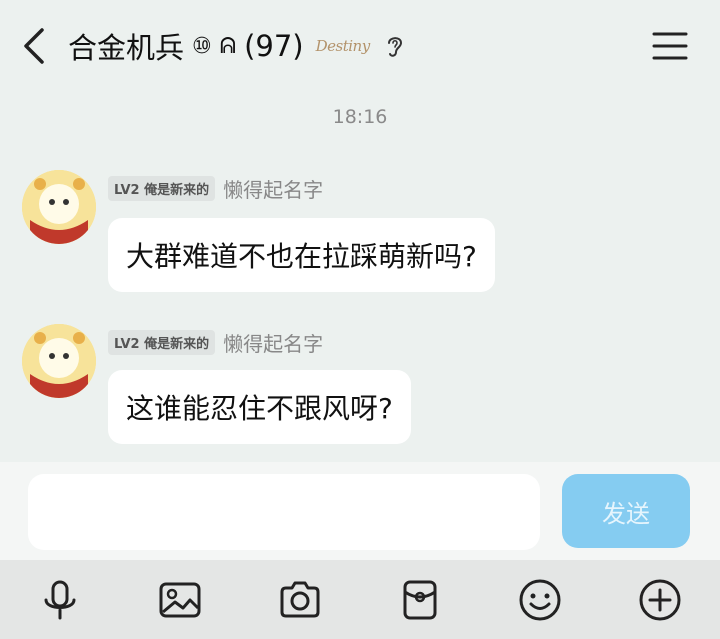 This screenshot has height=639, width=720. I want to click on message-bubble: 这谁能忍住不跟风呀?, so click(259, 407).